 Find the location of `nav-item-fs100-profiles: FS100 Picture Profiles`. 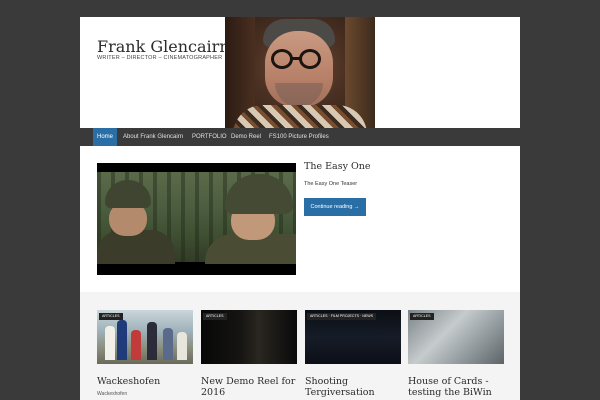

nav-item-fs100-profiles: FS100 Picture Profiles is located at coordinates (299, 137).